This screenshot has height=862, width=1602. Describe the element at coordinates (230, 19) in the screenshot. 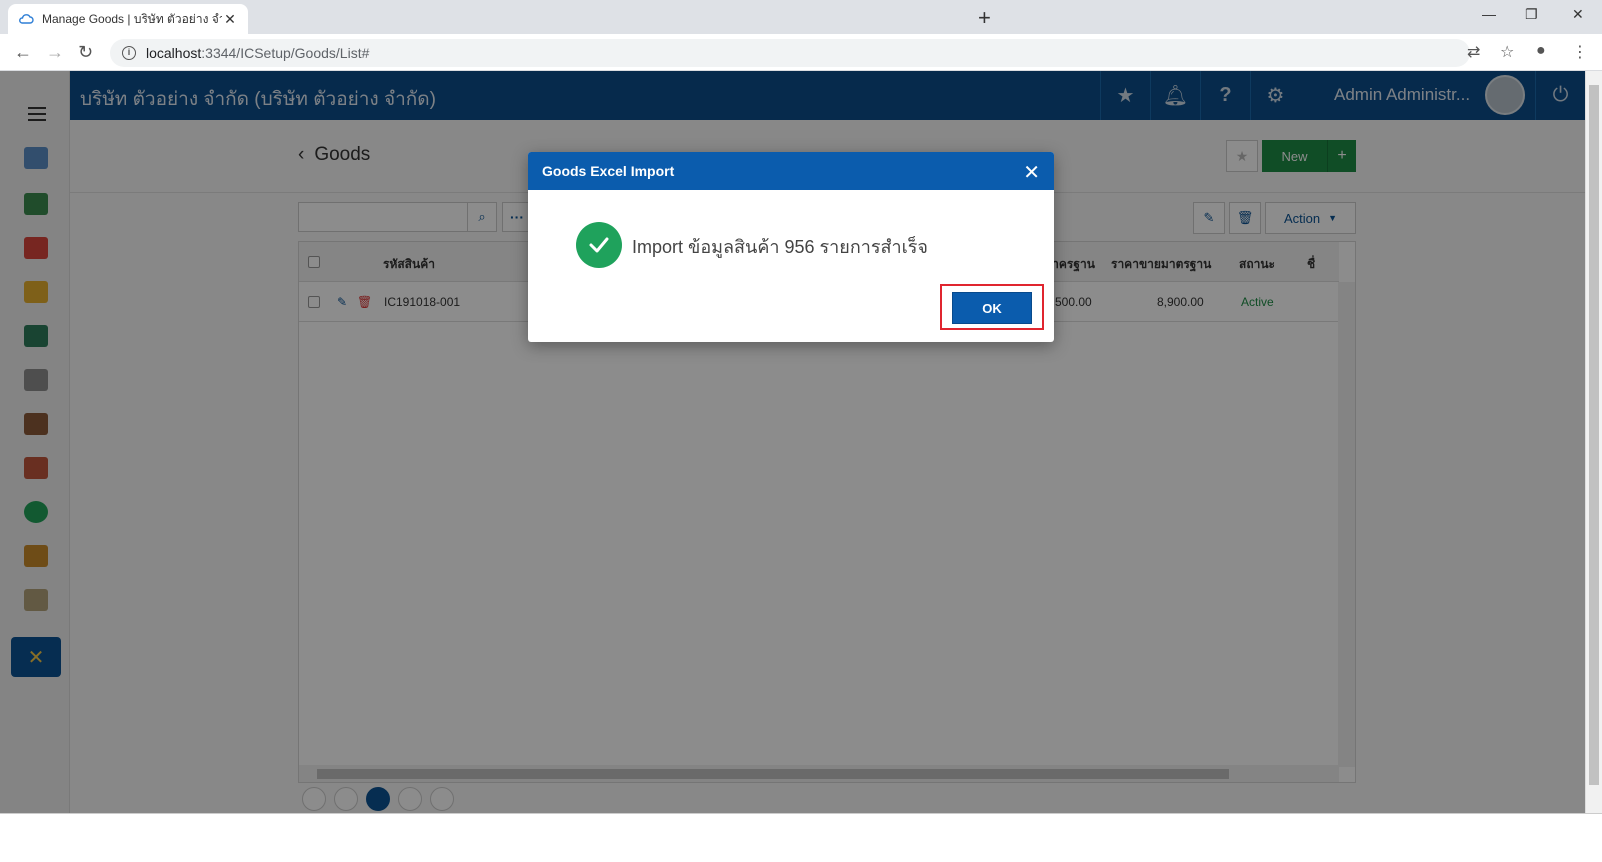

I see `tab-close-icon: ✕` at that location.